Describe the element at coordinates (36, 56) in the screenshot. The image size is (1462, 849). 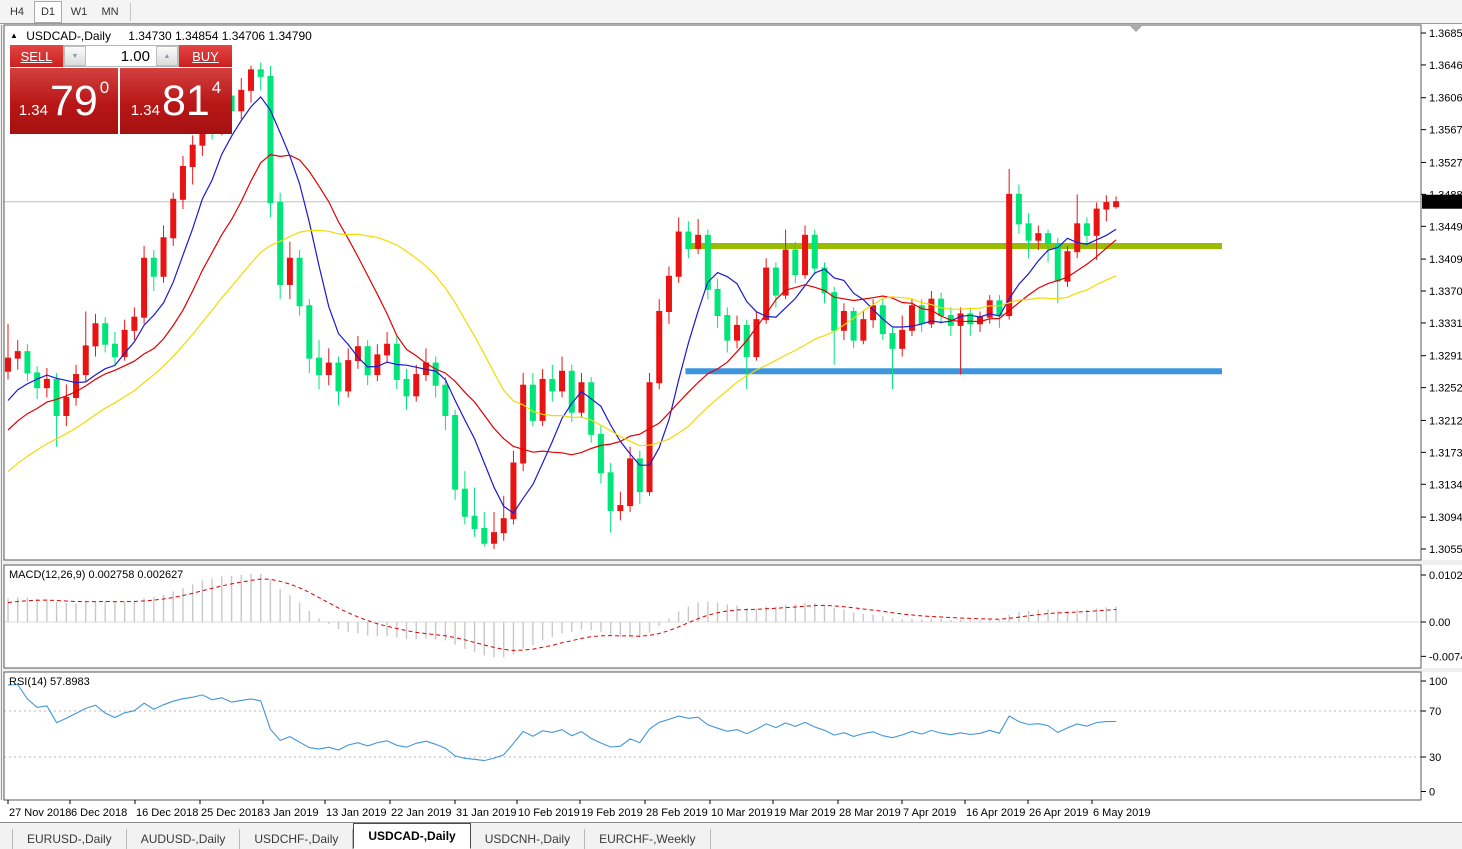
I see `sell-button: SELL` at that location.